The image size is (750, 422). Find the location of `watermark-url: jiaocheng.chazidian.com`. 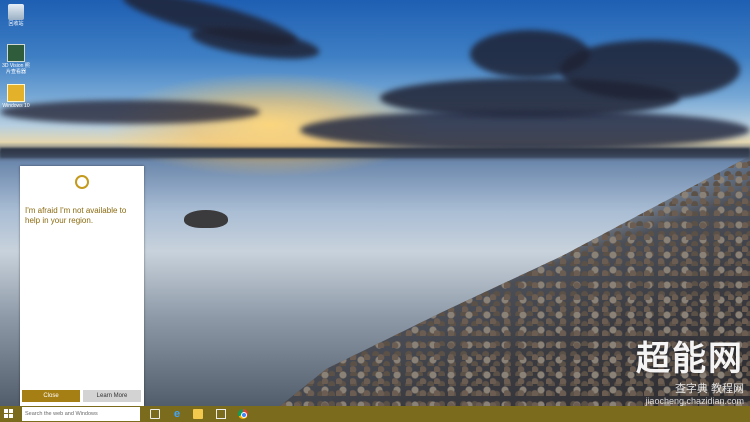

watermark-url: jiaocheng.chazidian.com is located at coordinates (694, 401).